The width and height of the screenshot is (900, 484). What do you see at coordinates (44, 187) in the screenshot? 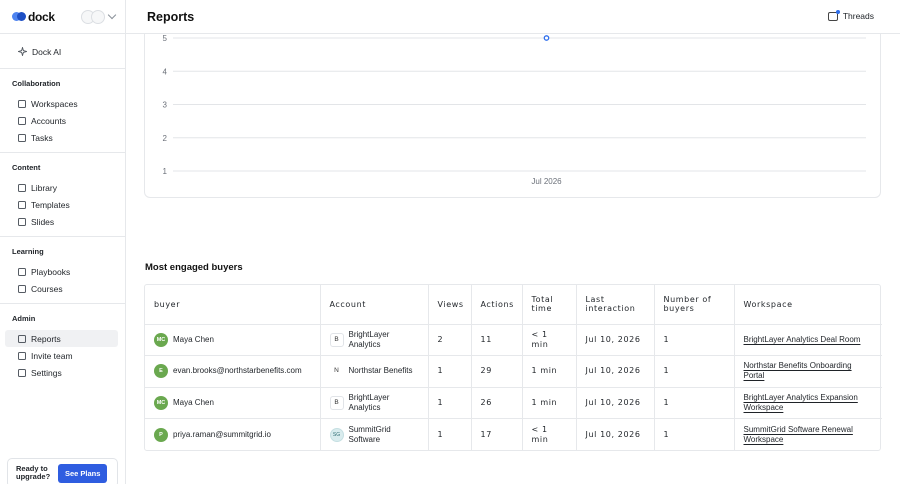
I see `sidebar-item-label: Library` at bounding box center [44, 187].